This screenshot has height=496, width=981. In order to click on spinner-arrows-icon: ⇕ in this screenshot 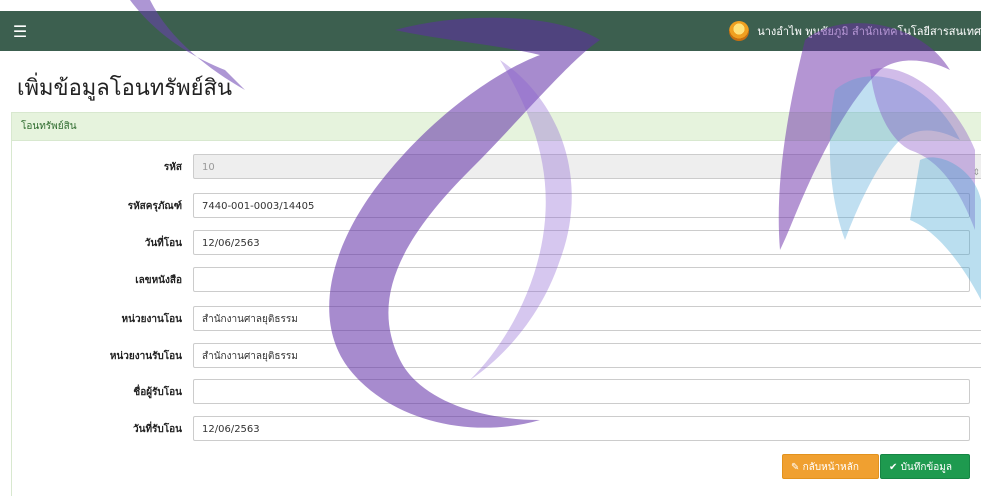, I will do `click(976, 173)`.